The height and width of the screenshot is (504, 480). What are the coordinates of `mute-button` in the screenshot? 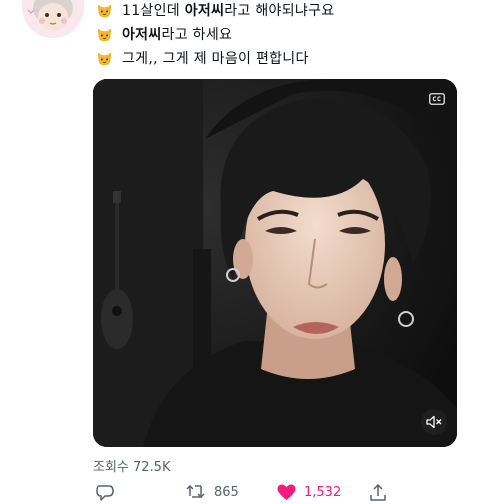 It's located at (434, 422).